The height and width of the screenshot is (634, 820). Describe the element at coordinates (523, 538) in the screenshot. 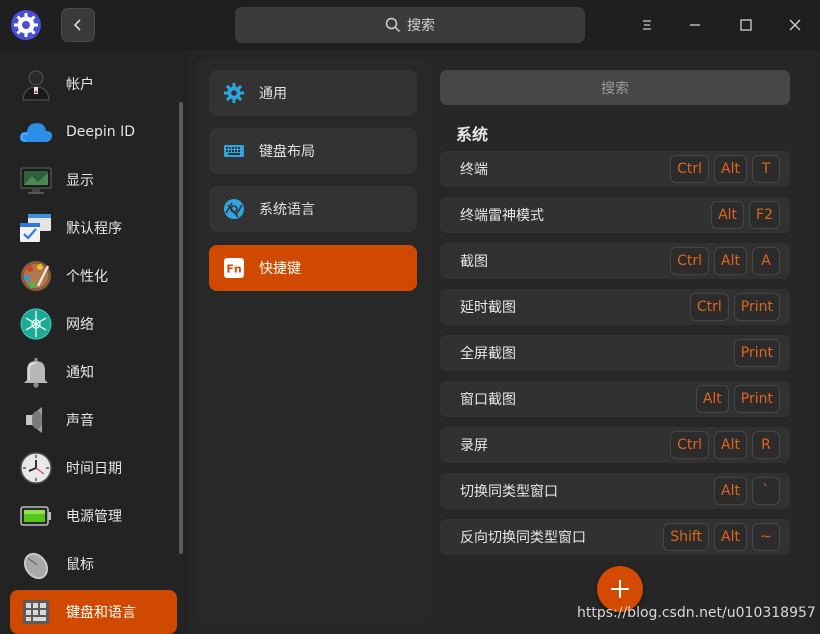

I see `shortcut-label: 反向切换同类型窗口` at that location.